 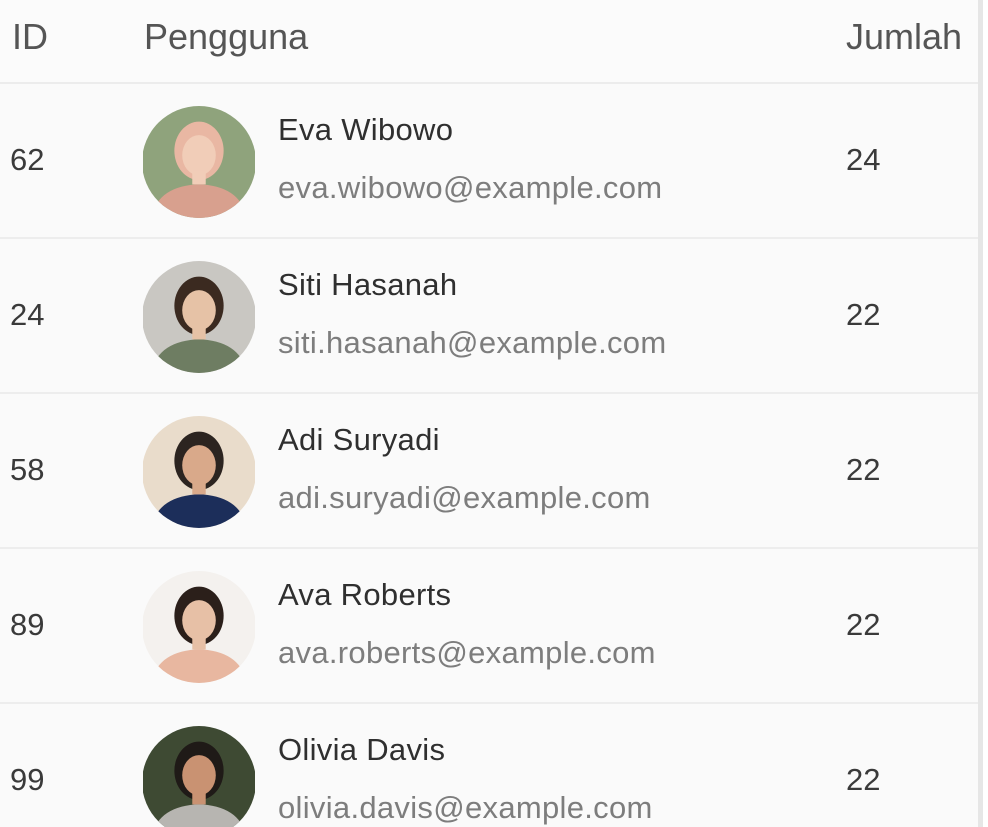 I want to click on user-name: Adi Suryadi, so click(x=359, y=439).